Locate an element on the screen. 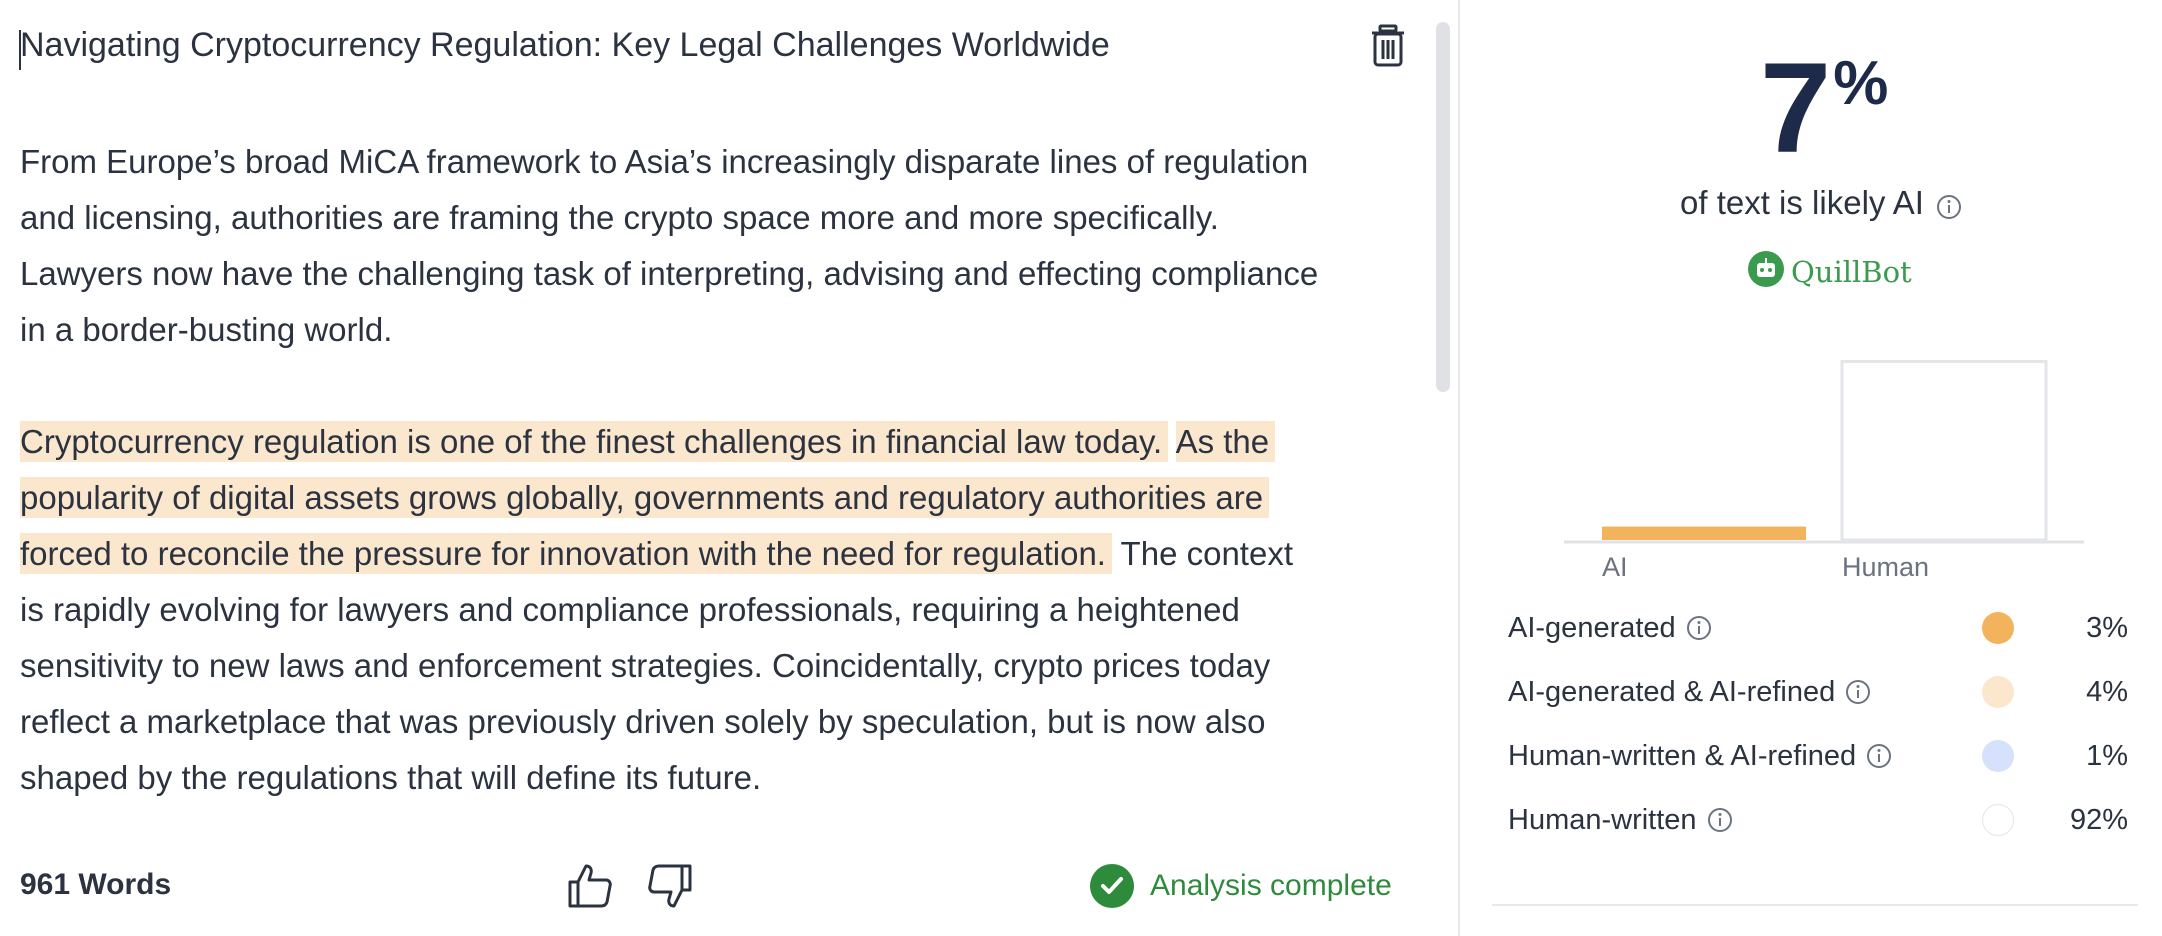 This screenshot has width=2162, height=936. result-subtitle: of text is likely AI is located at coordinates (1821, 203).